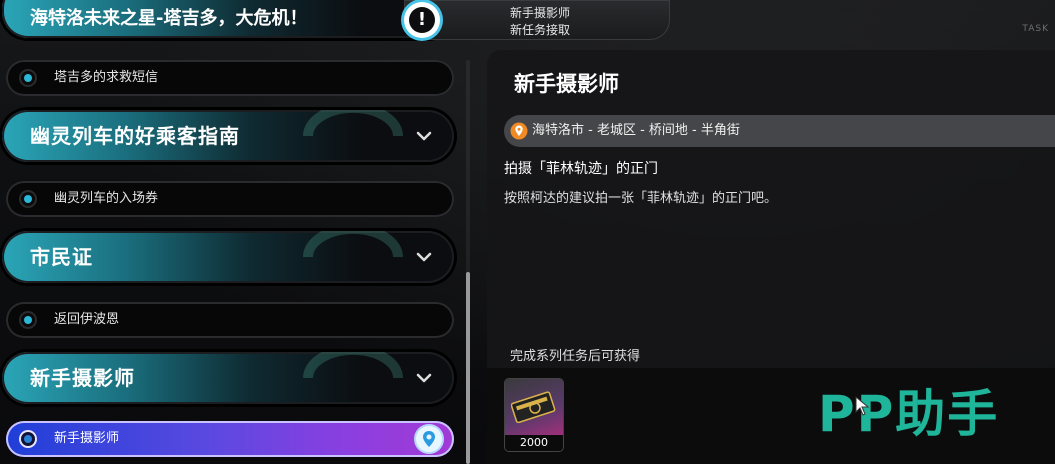 The image size is (1055, 464). Describe the element at coordinates (636, 130) in the screenshot. I see `location-text: 海特洛市 - 老城区 - 桥间地 - 半角街` at that location.